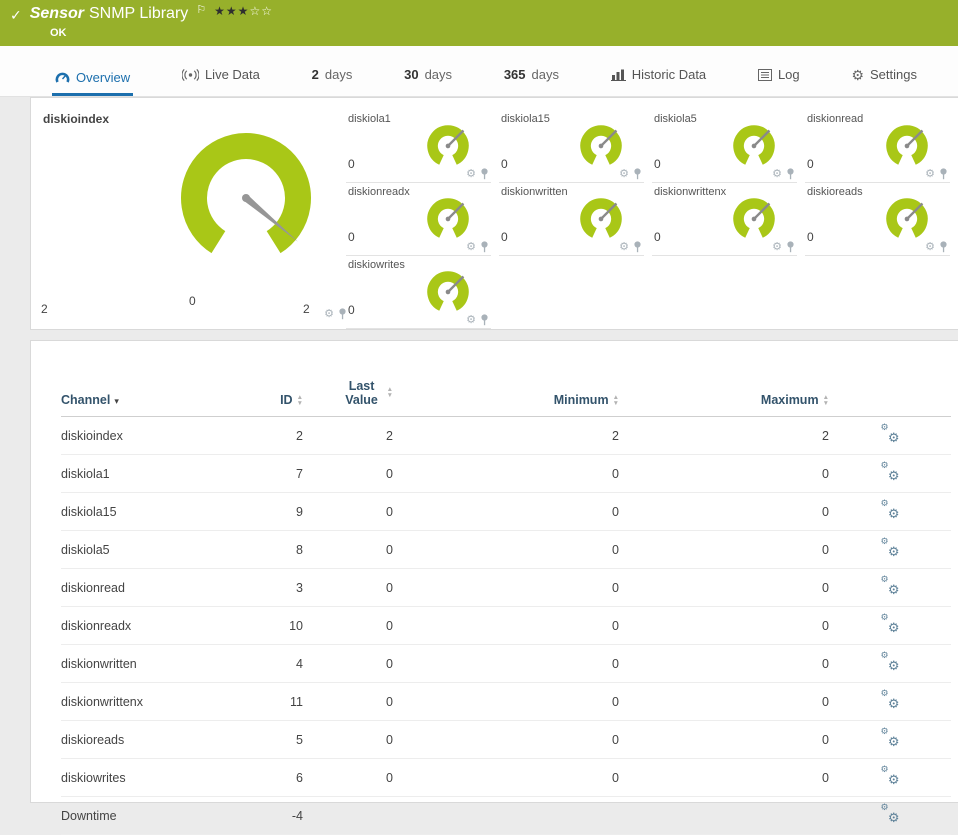 This screenshot has height=835, width=958. Describe the element at coordinates (143, 549) in the screenshot. I see `channel-name: diskiola5` at that location.